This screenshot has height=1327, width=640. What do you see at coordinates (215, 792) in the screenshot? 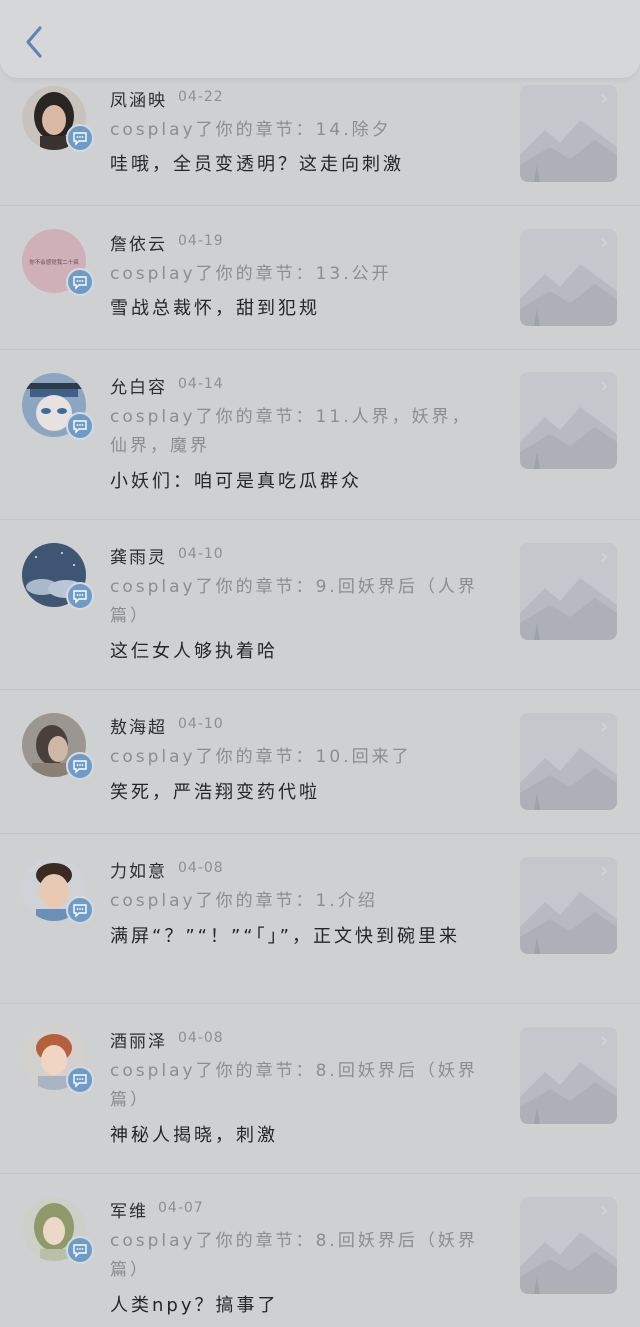
I see `comment-text: 笑死，严浩翔变药代啦` at bounding box center [215, 792].